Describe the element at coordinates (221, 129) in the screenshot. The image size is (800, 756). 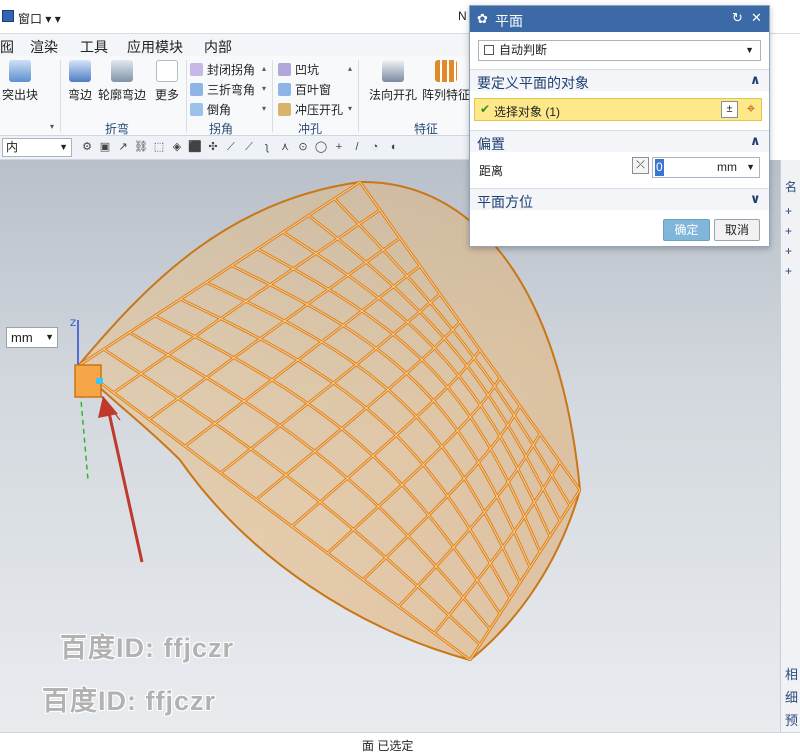
I see `group-label-corner: 拐角` at that location.